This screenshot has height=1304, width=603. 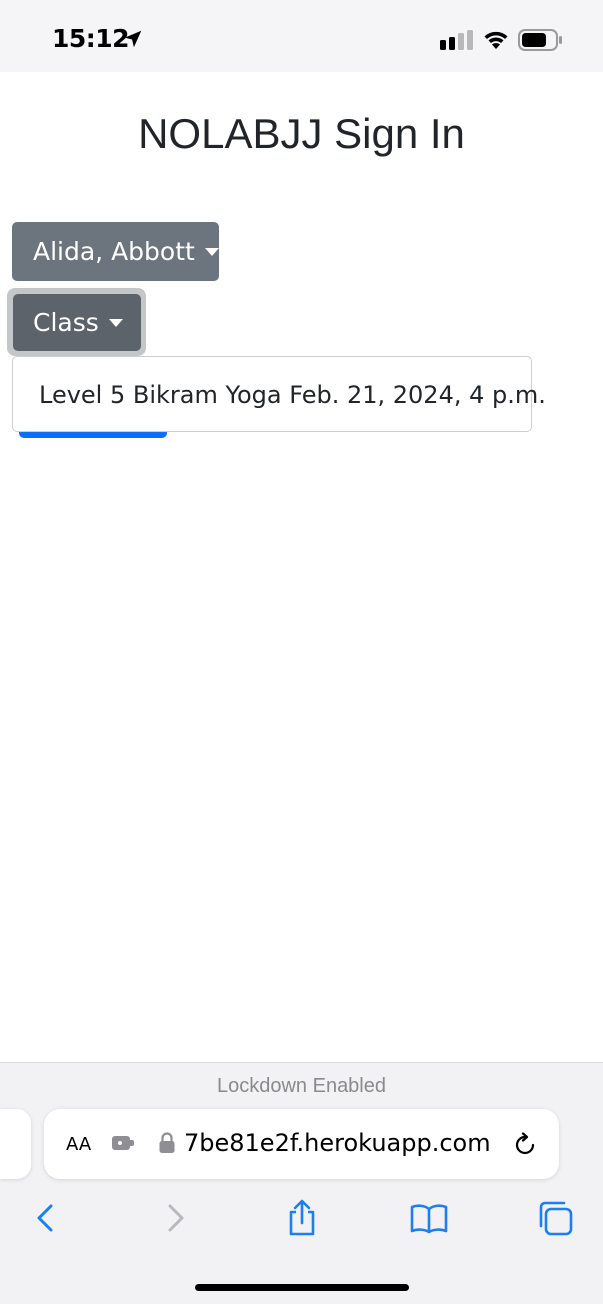 What do you see at coordinates (556, 1218) in the screenshot?
I see `tabs-icon` at bounding box center [556, 1218].